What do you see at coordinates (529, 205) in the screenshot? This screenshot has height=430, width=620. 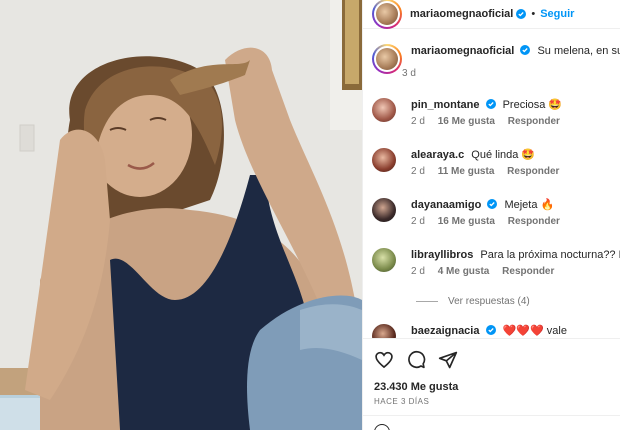 I see `comment-text: Mejeta 🔥` at bounding box center [529, 205].